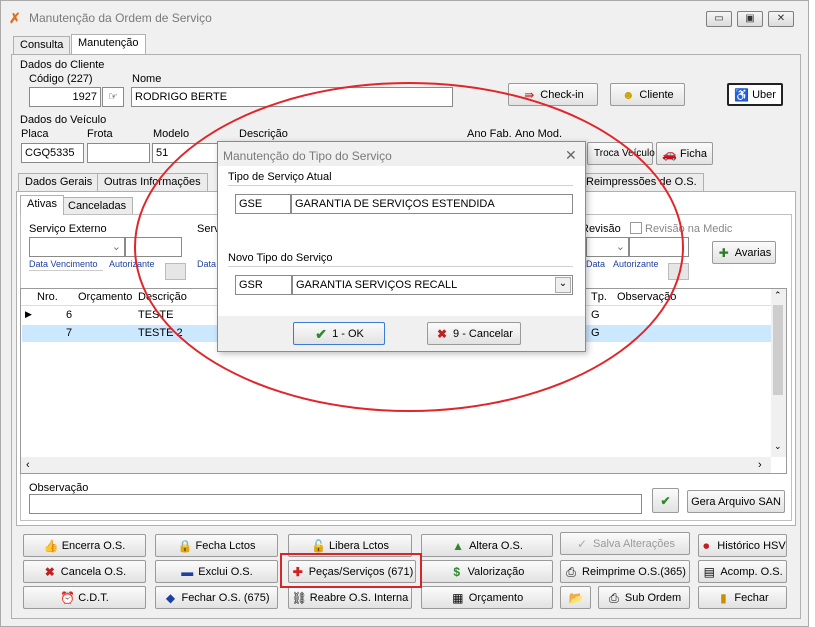 The height and width of the screenshot is (627, 815). Describe the element at coordinates (571, 155) in the screenshot. I see `dialog-close-icon: ✕` at that location.